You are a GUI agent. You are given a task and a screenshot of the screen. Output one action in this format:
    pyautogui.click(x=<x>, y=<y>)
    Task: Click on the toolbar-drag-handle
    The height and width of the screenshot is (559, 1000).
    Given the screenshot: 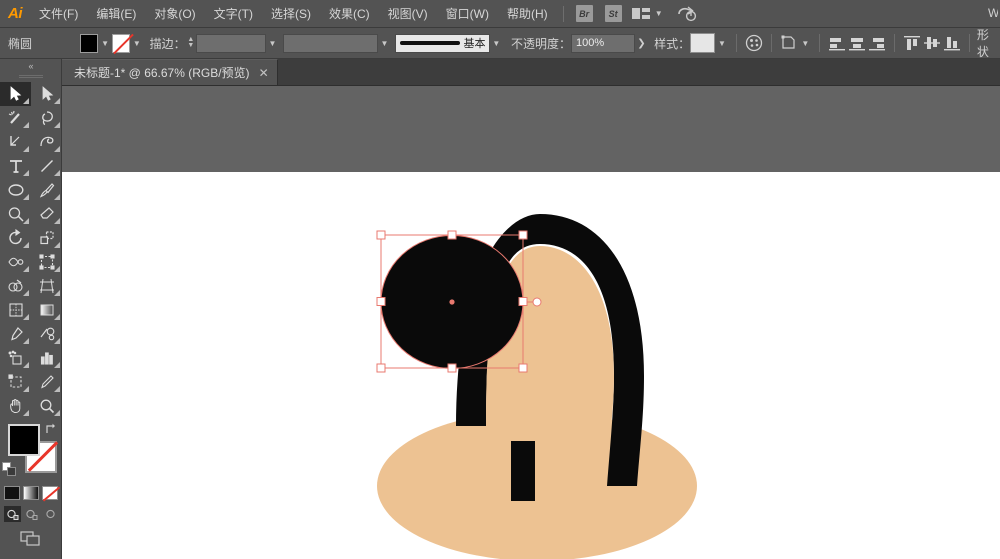 What is the action you would take?
    pyautogui.click(x=30, y=77)
    